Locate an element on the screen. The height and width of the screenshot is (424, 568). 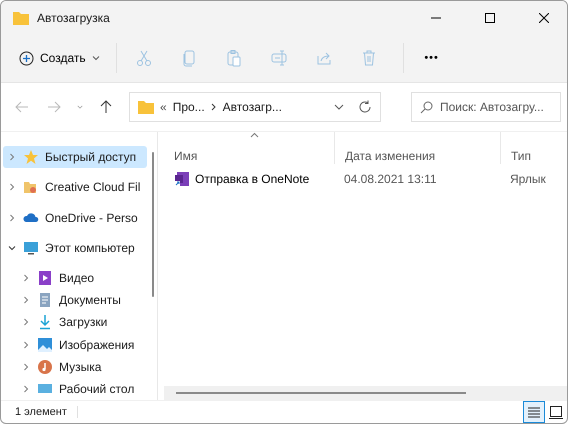
arrow-up-icon is located at coordinates (106, 107).